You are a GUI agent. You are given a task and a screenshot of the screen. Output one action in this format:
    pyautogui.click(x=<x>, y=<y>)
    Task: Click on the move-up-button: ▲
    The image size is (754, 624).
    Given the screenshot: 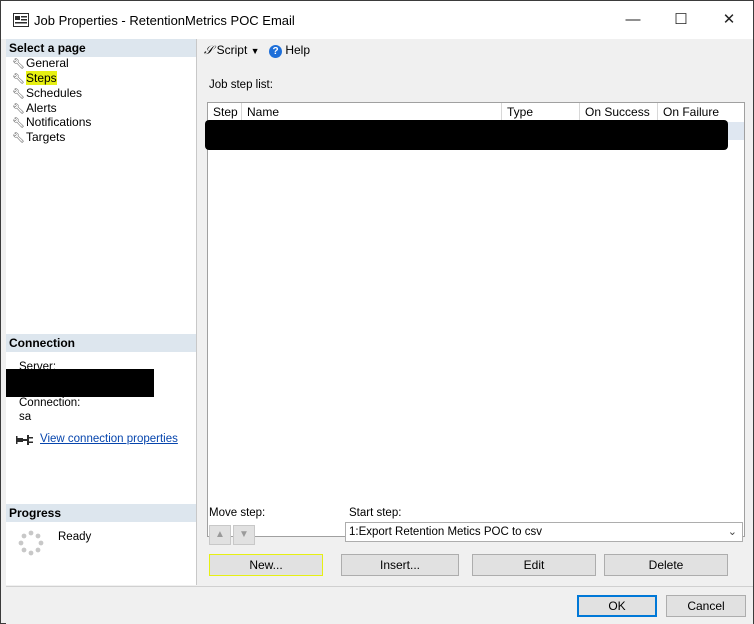 What is the action you would take?
    pyautogui.click(x=220, y=535)
    